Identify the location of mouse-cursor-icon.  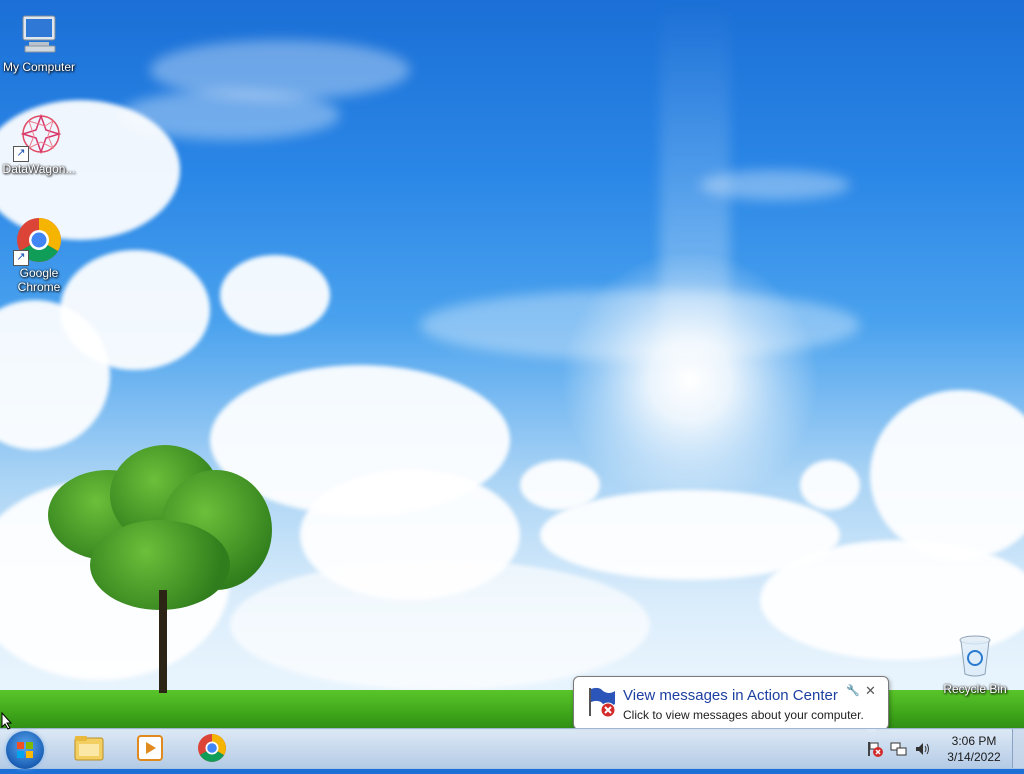
(7, 723).